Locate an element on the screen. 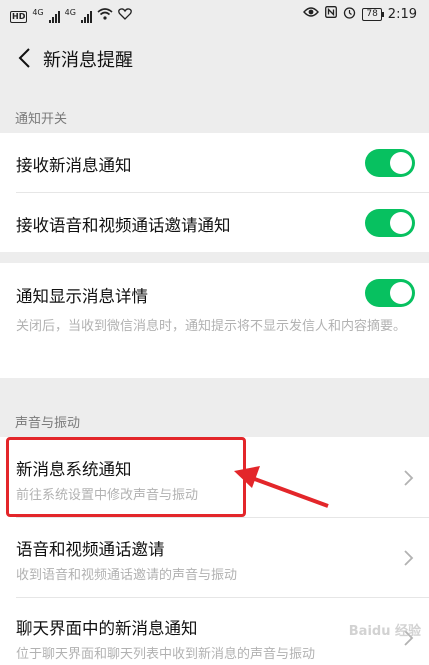 The image size is (429, 665). wifi-icon is located at coordinates (105, 15).